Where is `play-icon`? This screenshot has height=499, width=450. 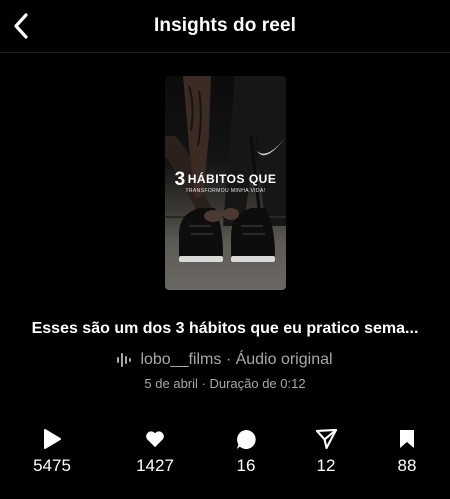 play-icon is located at coordinates (52, 439).